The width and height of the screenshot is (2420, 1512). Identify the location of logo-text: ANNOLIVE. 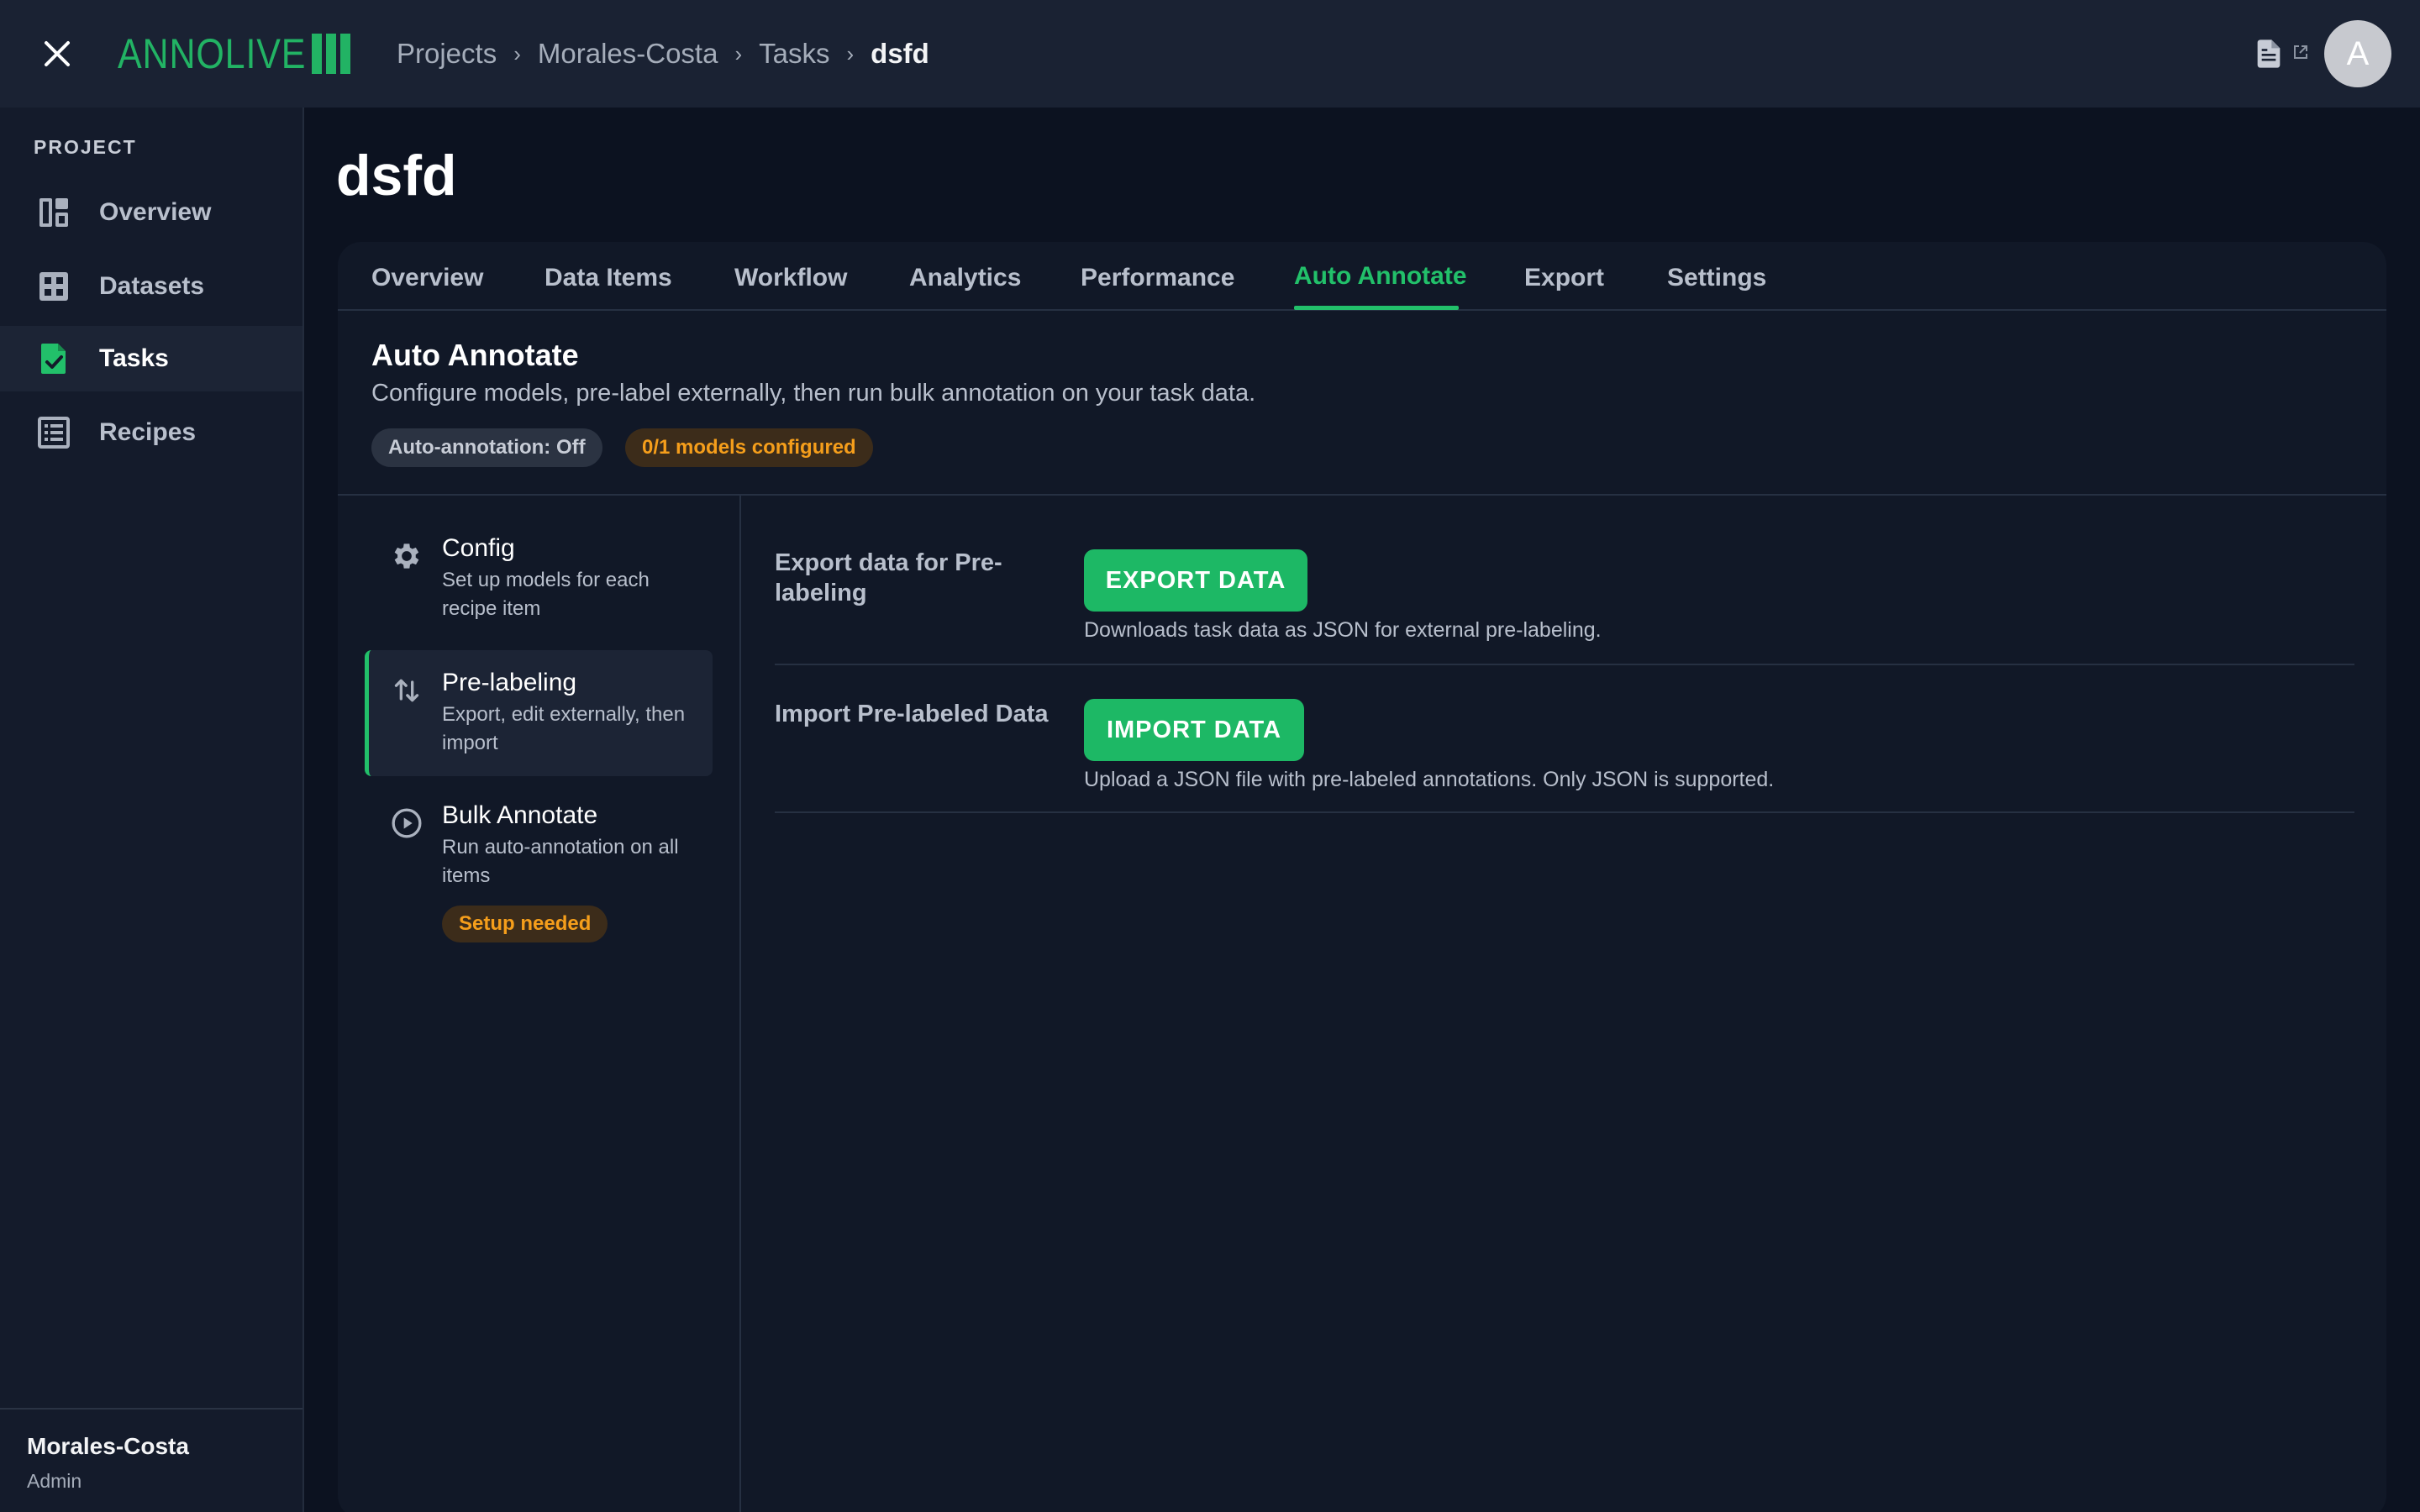
(212, 53).